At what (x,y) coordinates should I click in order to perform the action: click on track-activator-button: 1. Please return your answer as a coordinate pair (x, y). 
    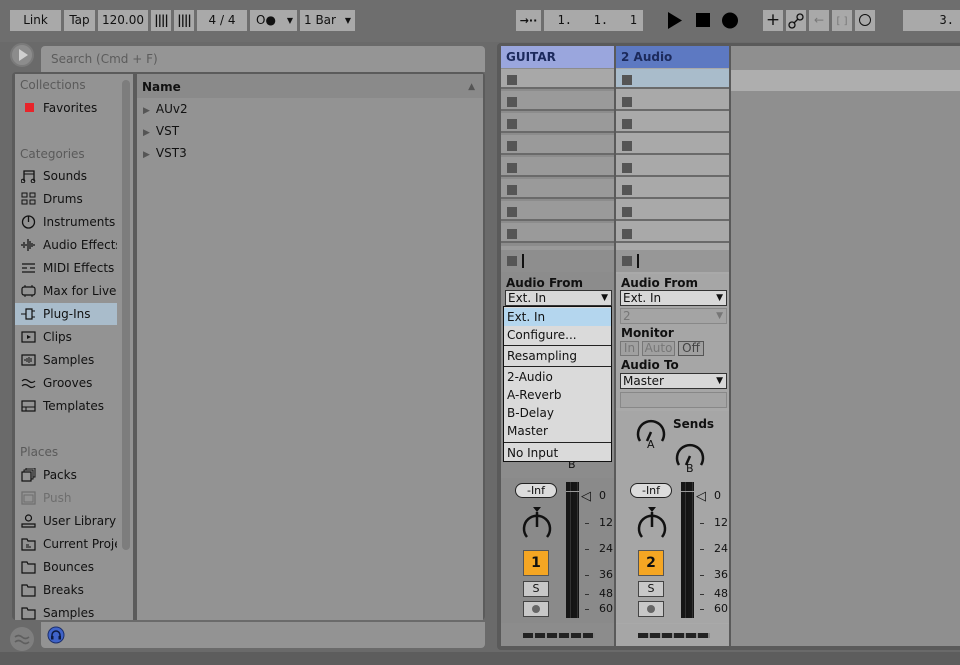
    Looking at the image, I should click on (536, 563).